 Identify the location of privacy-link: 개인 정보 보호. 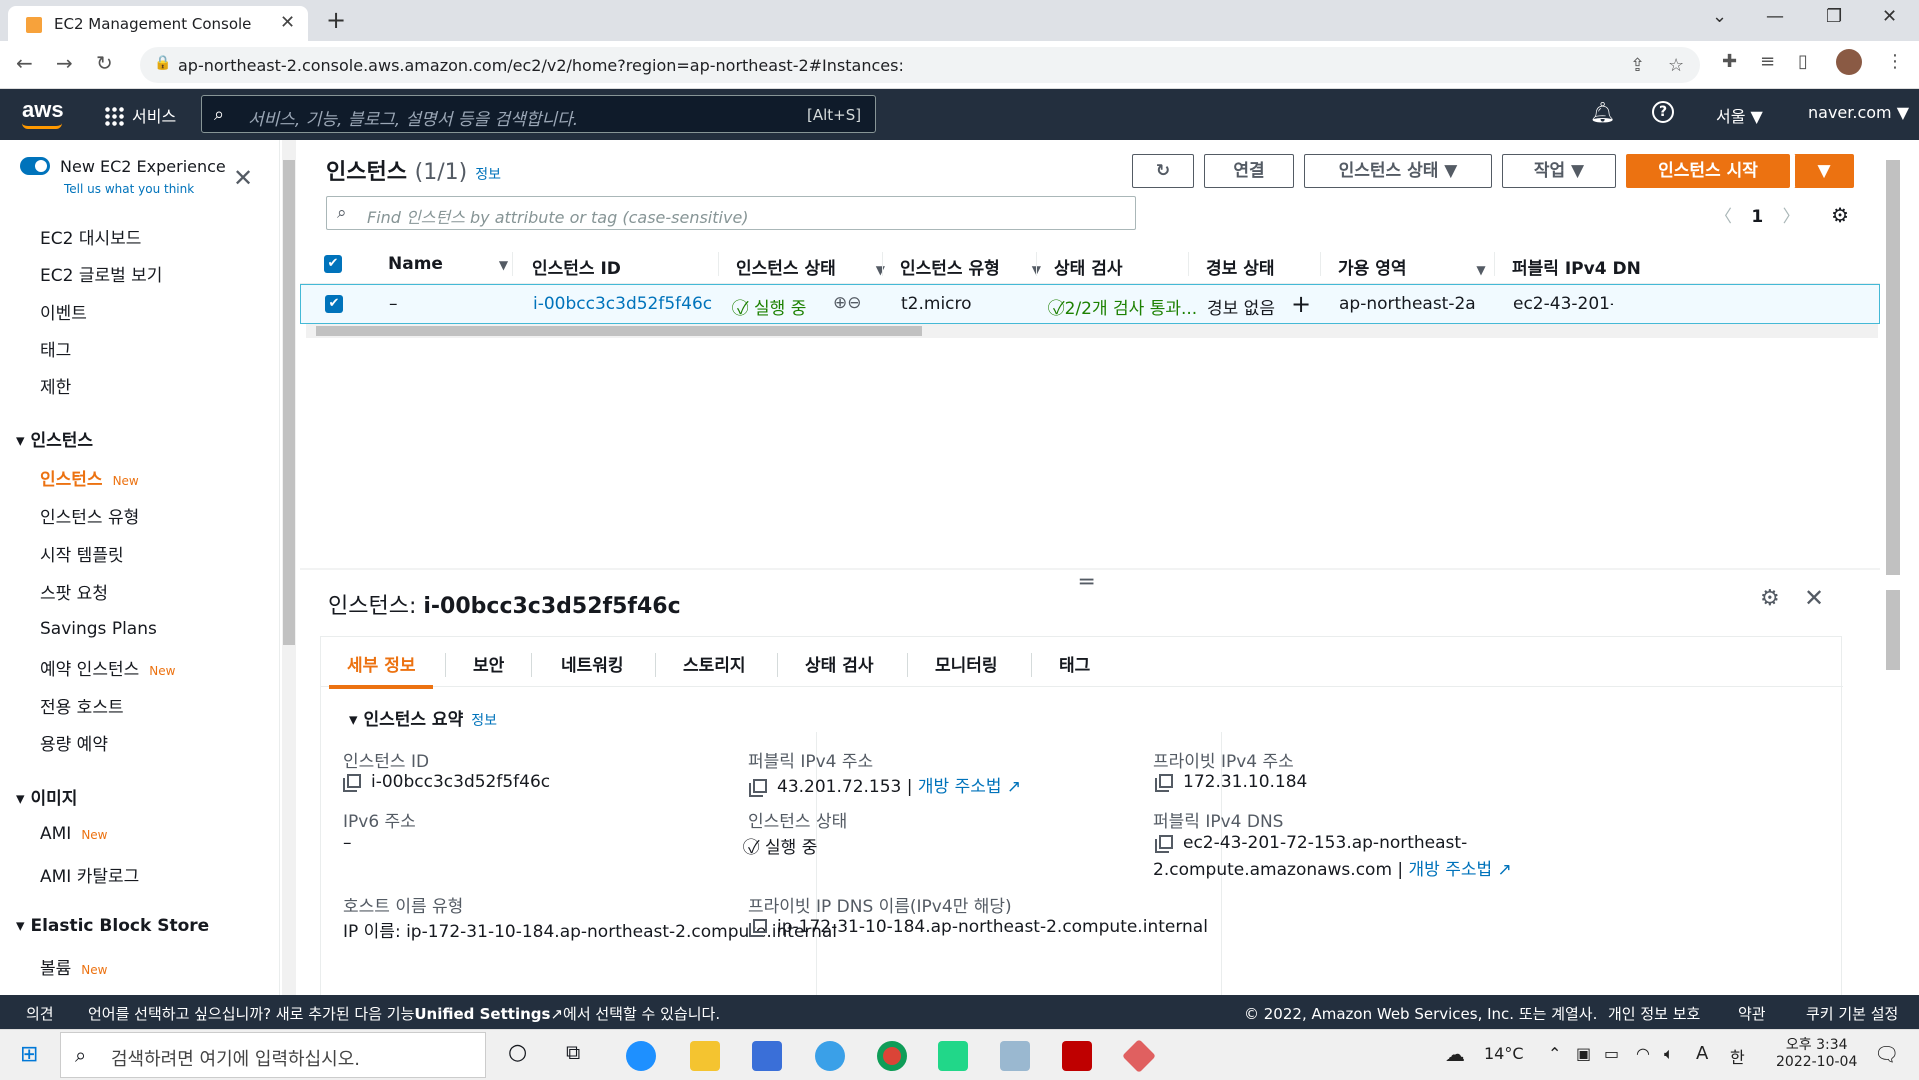
(1654, 1013).